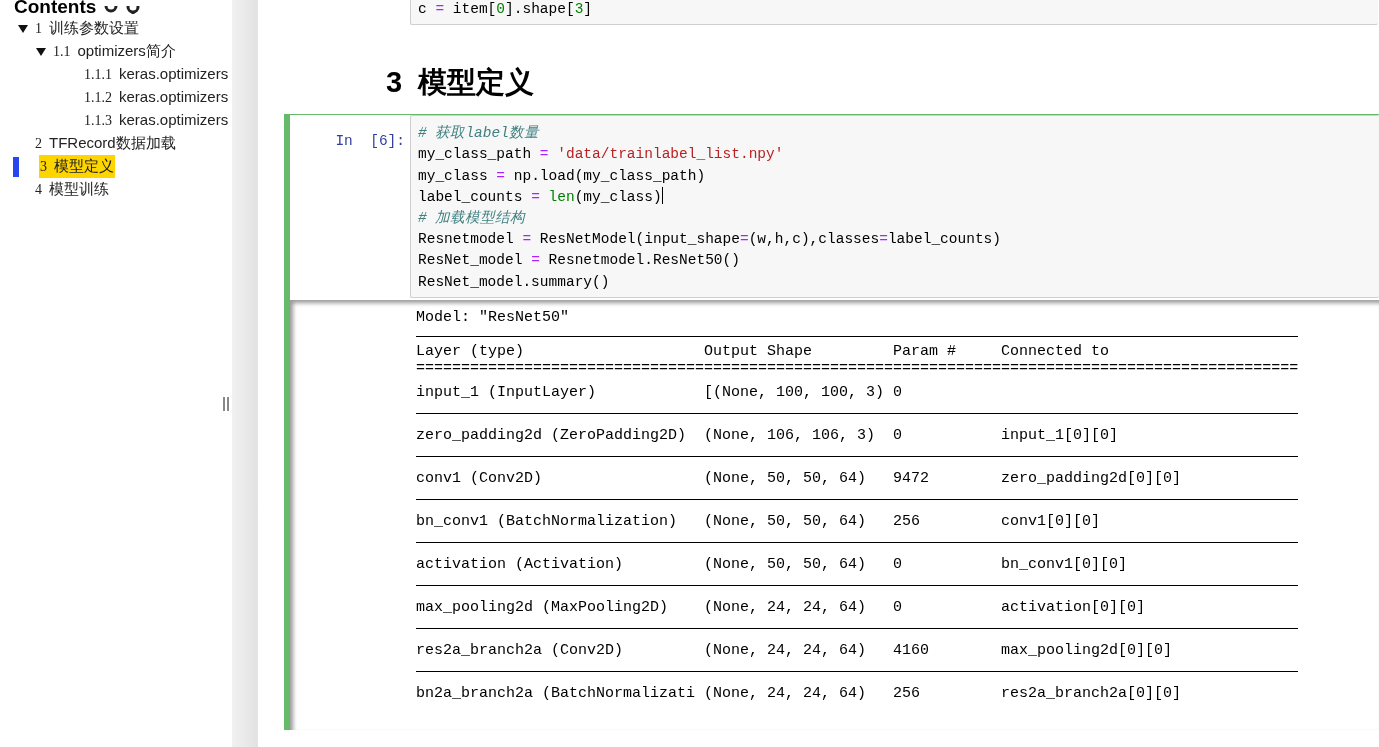 Image resolution: width=1379 pixels, height=747 pixels. Describe the element at coordinates (790, 435) in the screenshot. I see `table-cell-text: (None, 106, 106, 3)` at that location.